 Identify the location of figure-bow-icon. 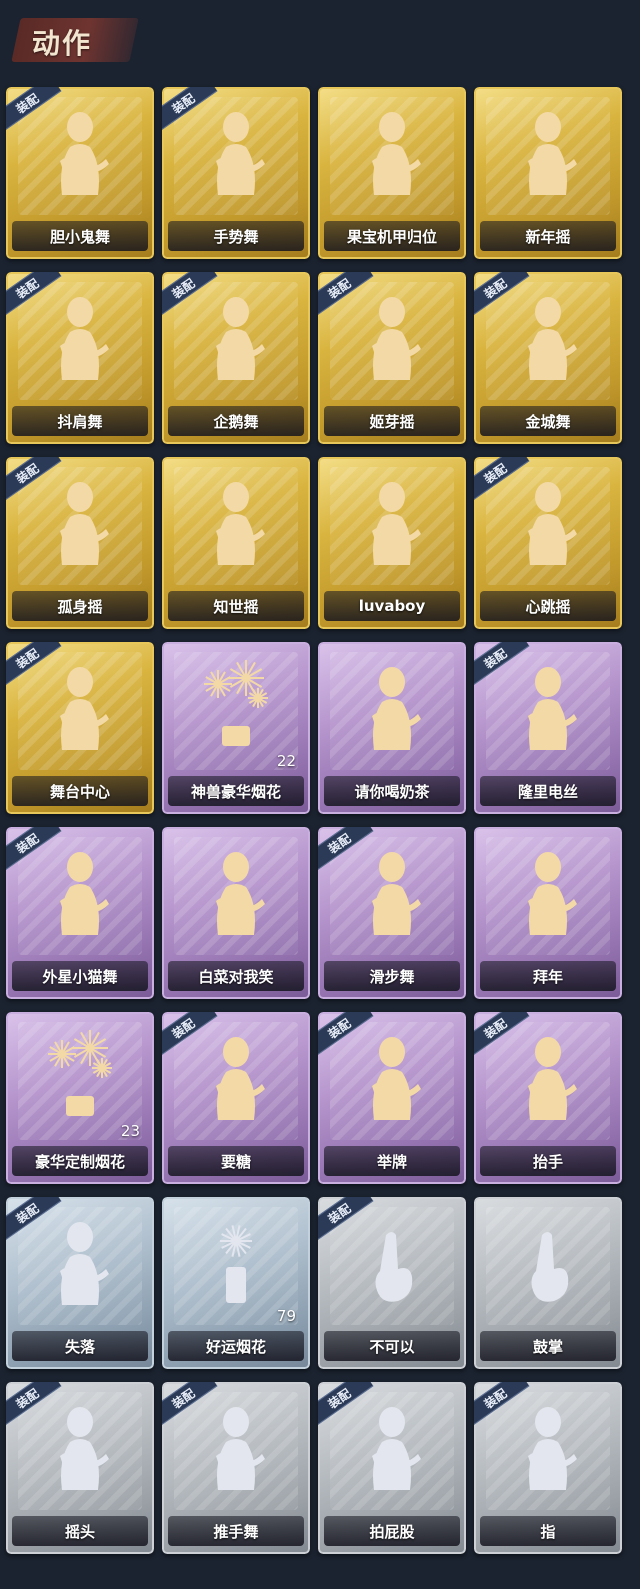
(548, 893).